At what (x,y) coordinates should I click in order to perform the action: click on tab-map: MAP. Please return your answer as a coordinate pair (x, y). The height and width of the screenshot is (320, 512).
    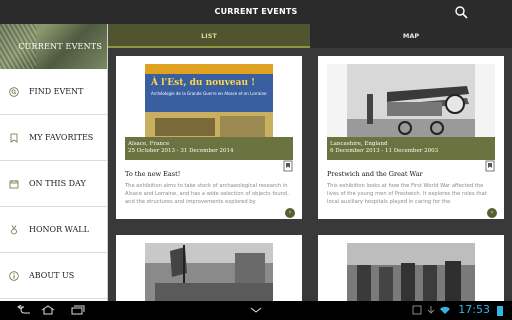
    Looking at the image, I should click on (411, 36).